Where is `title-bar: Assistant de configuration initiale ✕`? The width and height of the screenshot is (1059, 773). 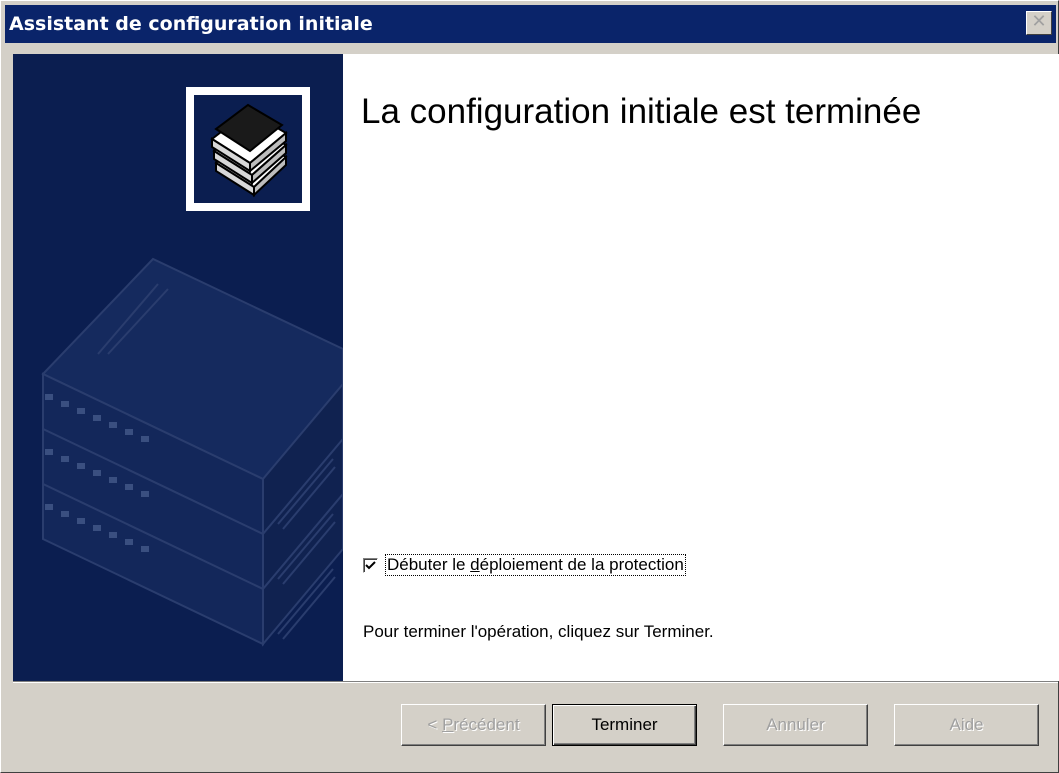 title-bar: Assistant de configuration initiale ✕ is located at coordinates (530, 24).